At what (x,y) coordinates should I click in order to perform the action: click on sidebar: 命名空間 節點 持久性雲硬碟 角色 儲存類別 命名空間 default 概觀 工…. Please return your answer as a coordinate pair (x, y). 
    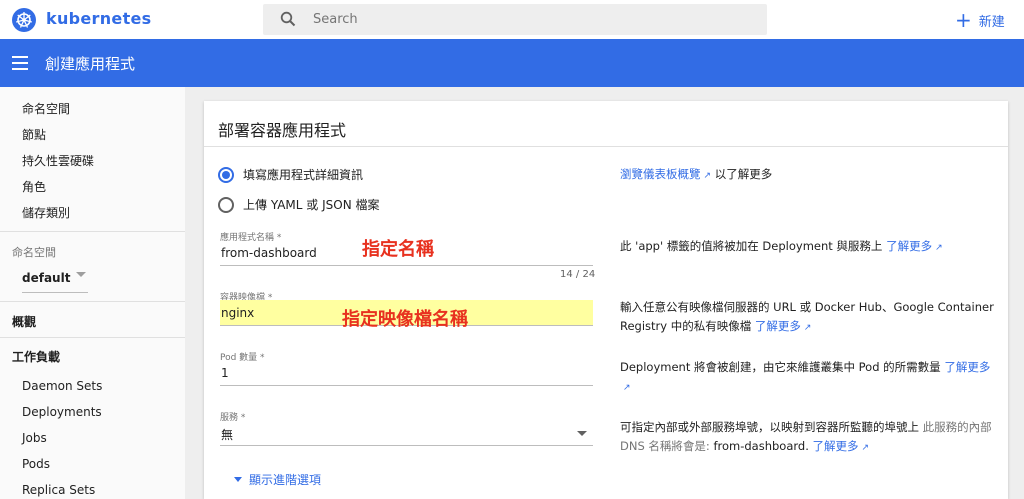
    Looking at the image, I should click on (92, 293).